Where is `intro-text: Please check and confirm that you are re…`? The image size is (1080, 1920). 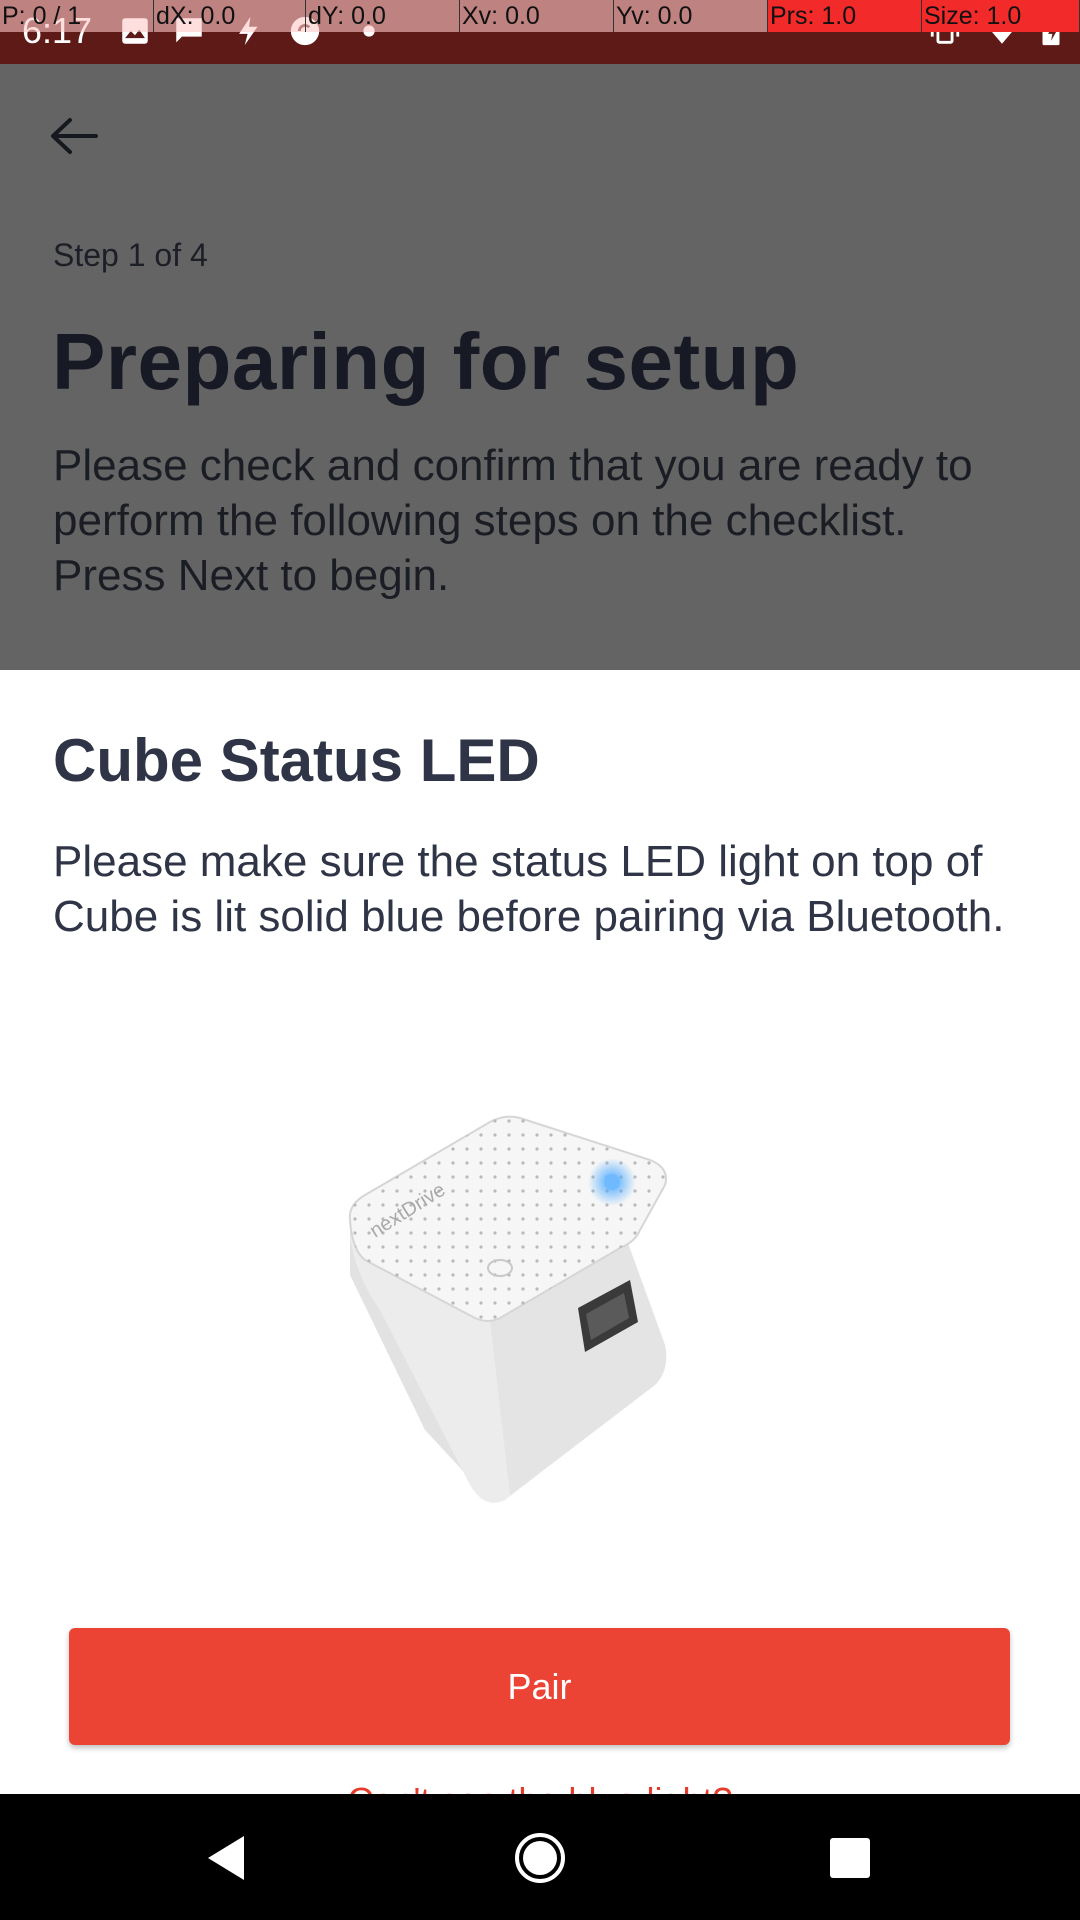
intro-text: Please check and confirm that you are re… is located at coordinates (513, 520).